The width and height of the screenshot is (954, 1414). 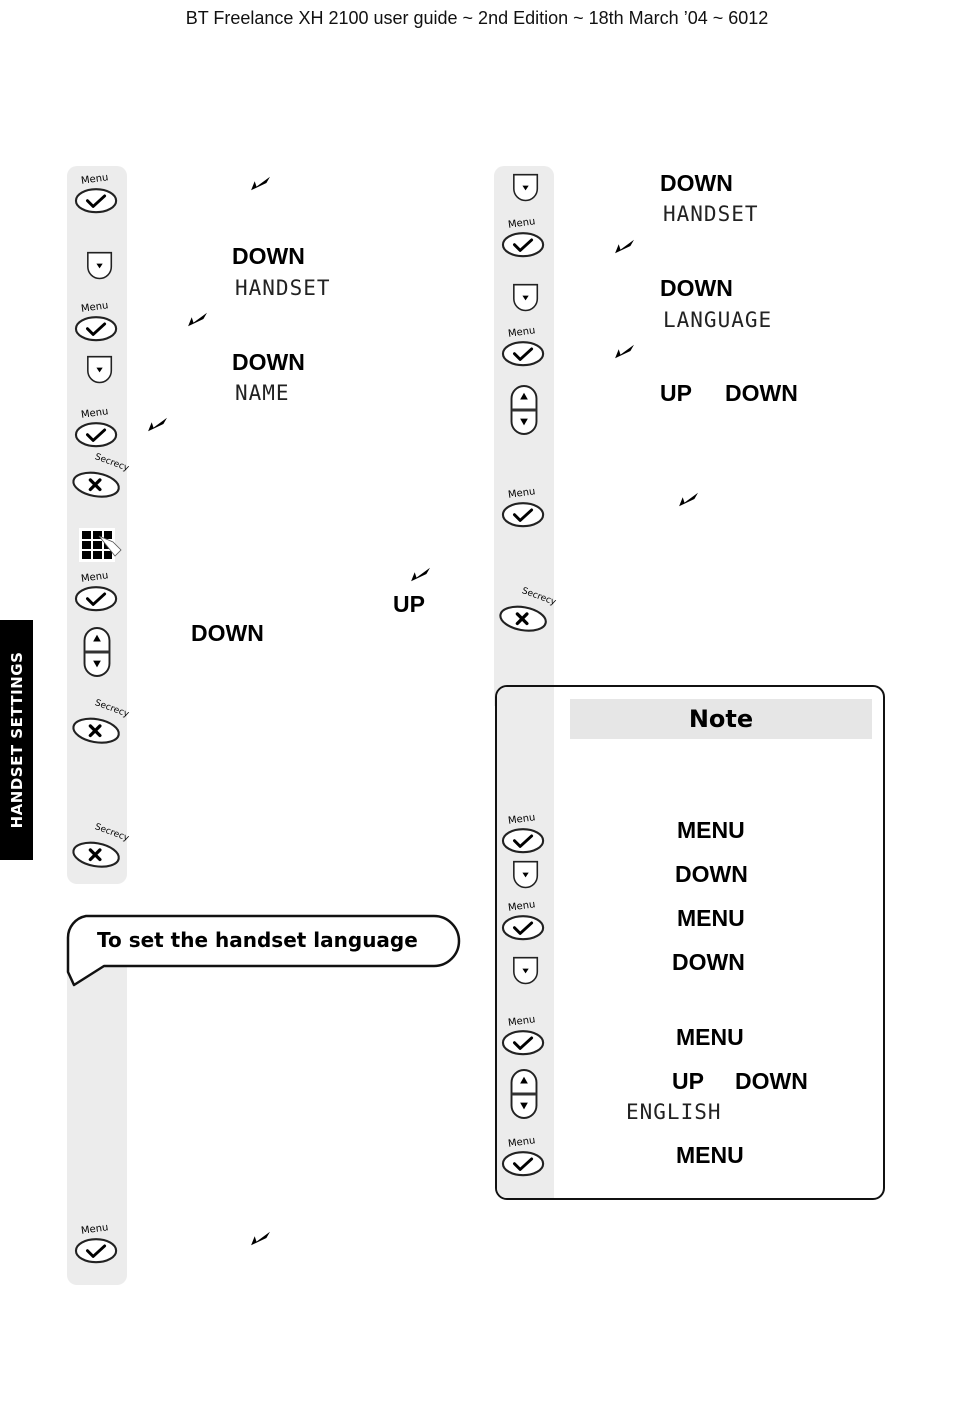 What do you see at coordinates (721, 719) in the screenshot?
I see `note-heading: Note` at bounding box center [721, 719].